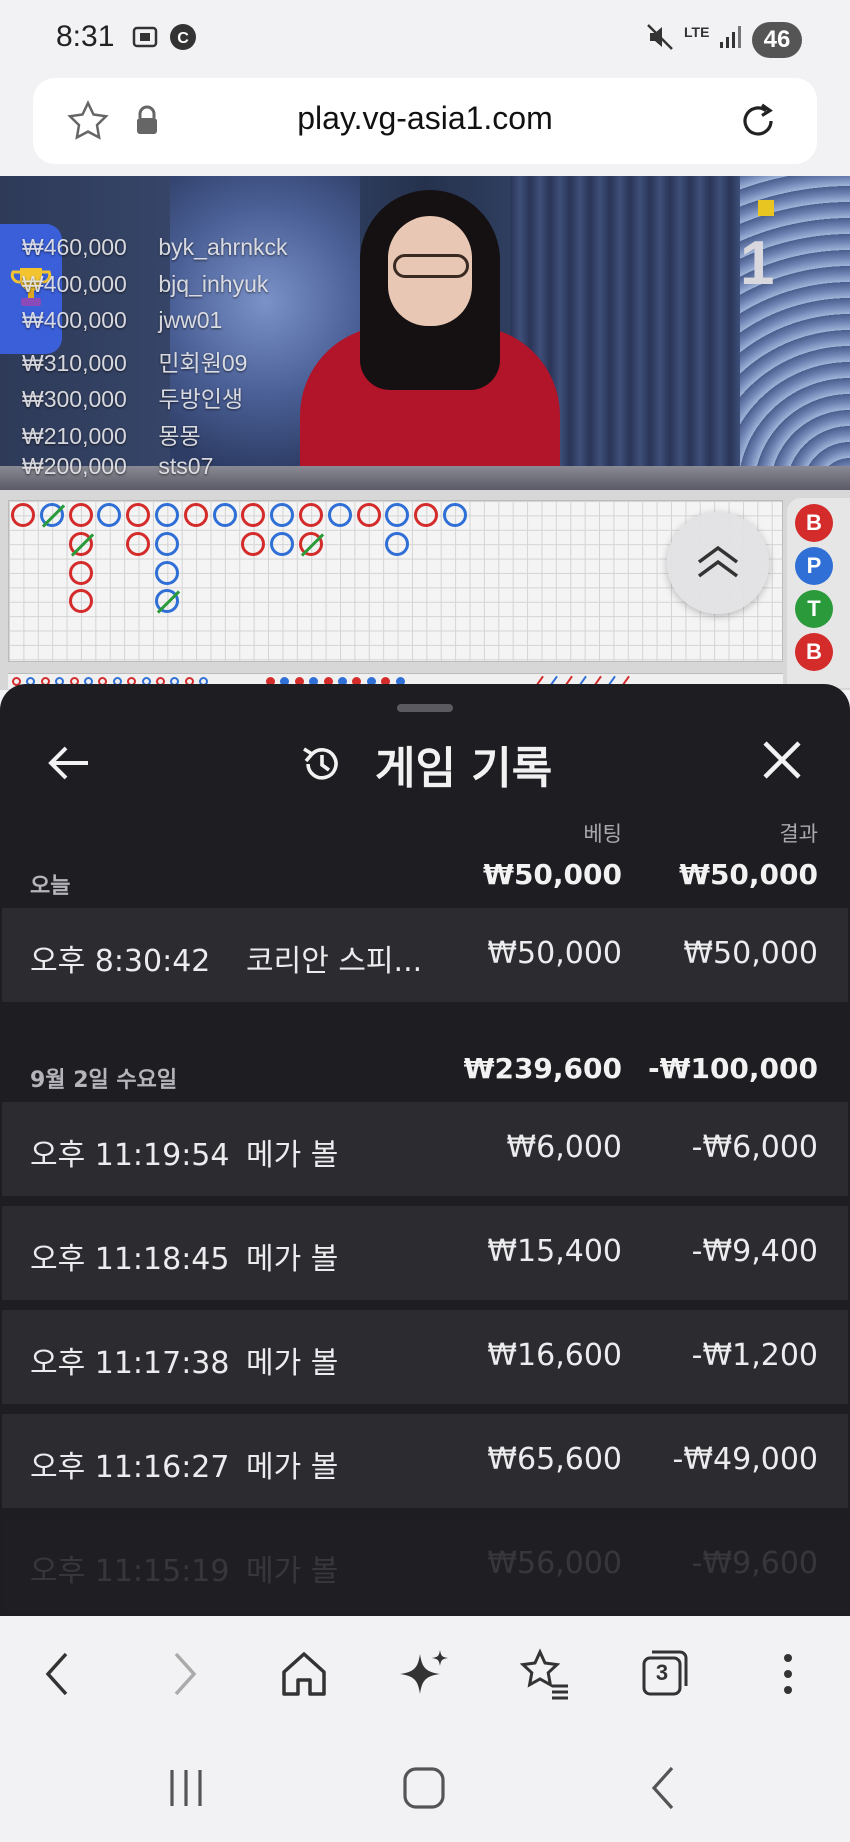 This screenshot has width=850, height=1842. I want to click on sheet-title: 게임 기록, so click(425, 764).